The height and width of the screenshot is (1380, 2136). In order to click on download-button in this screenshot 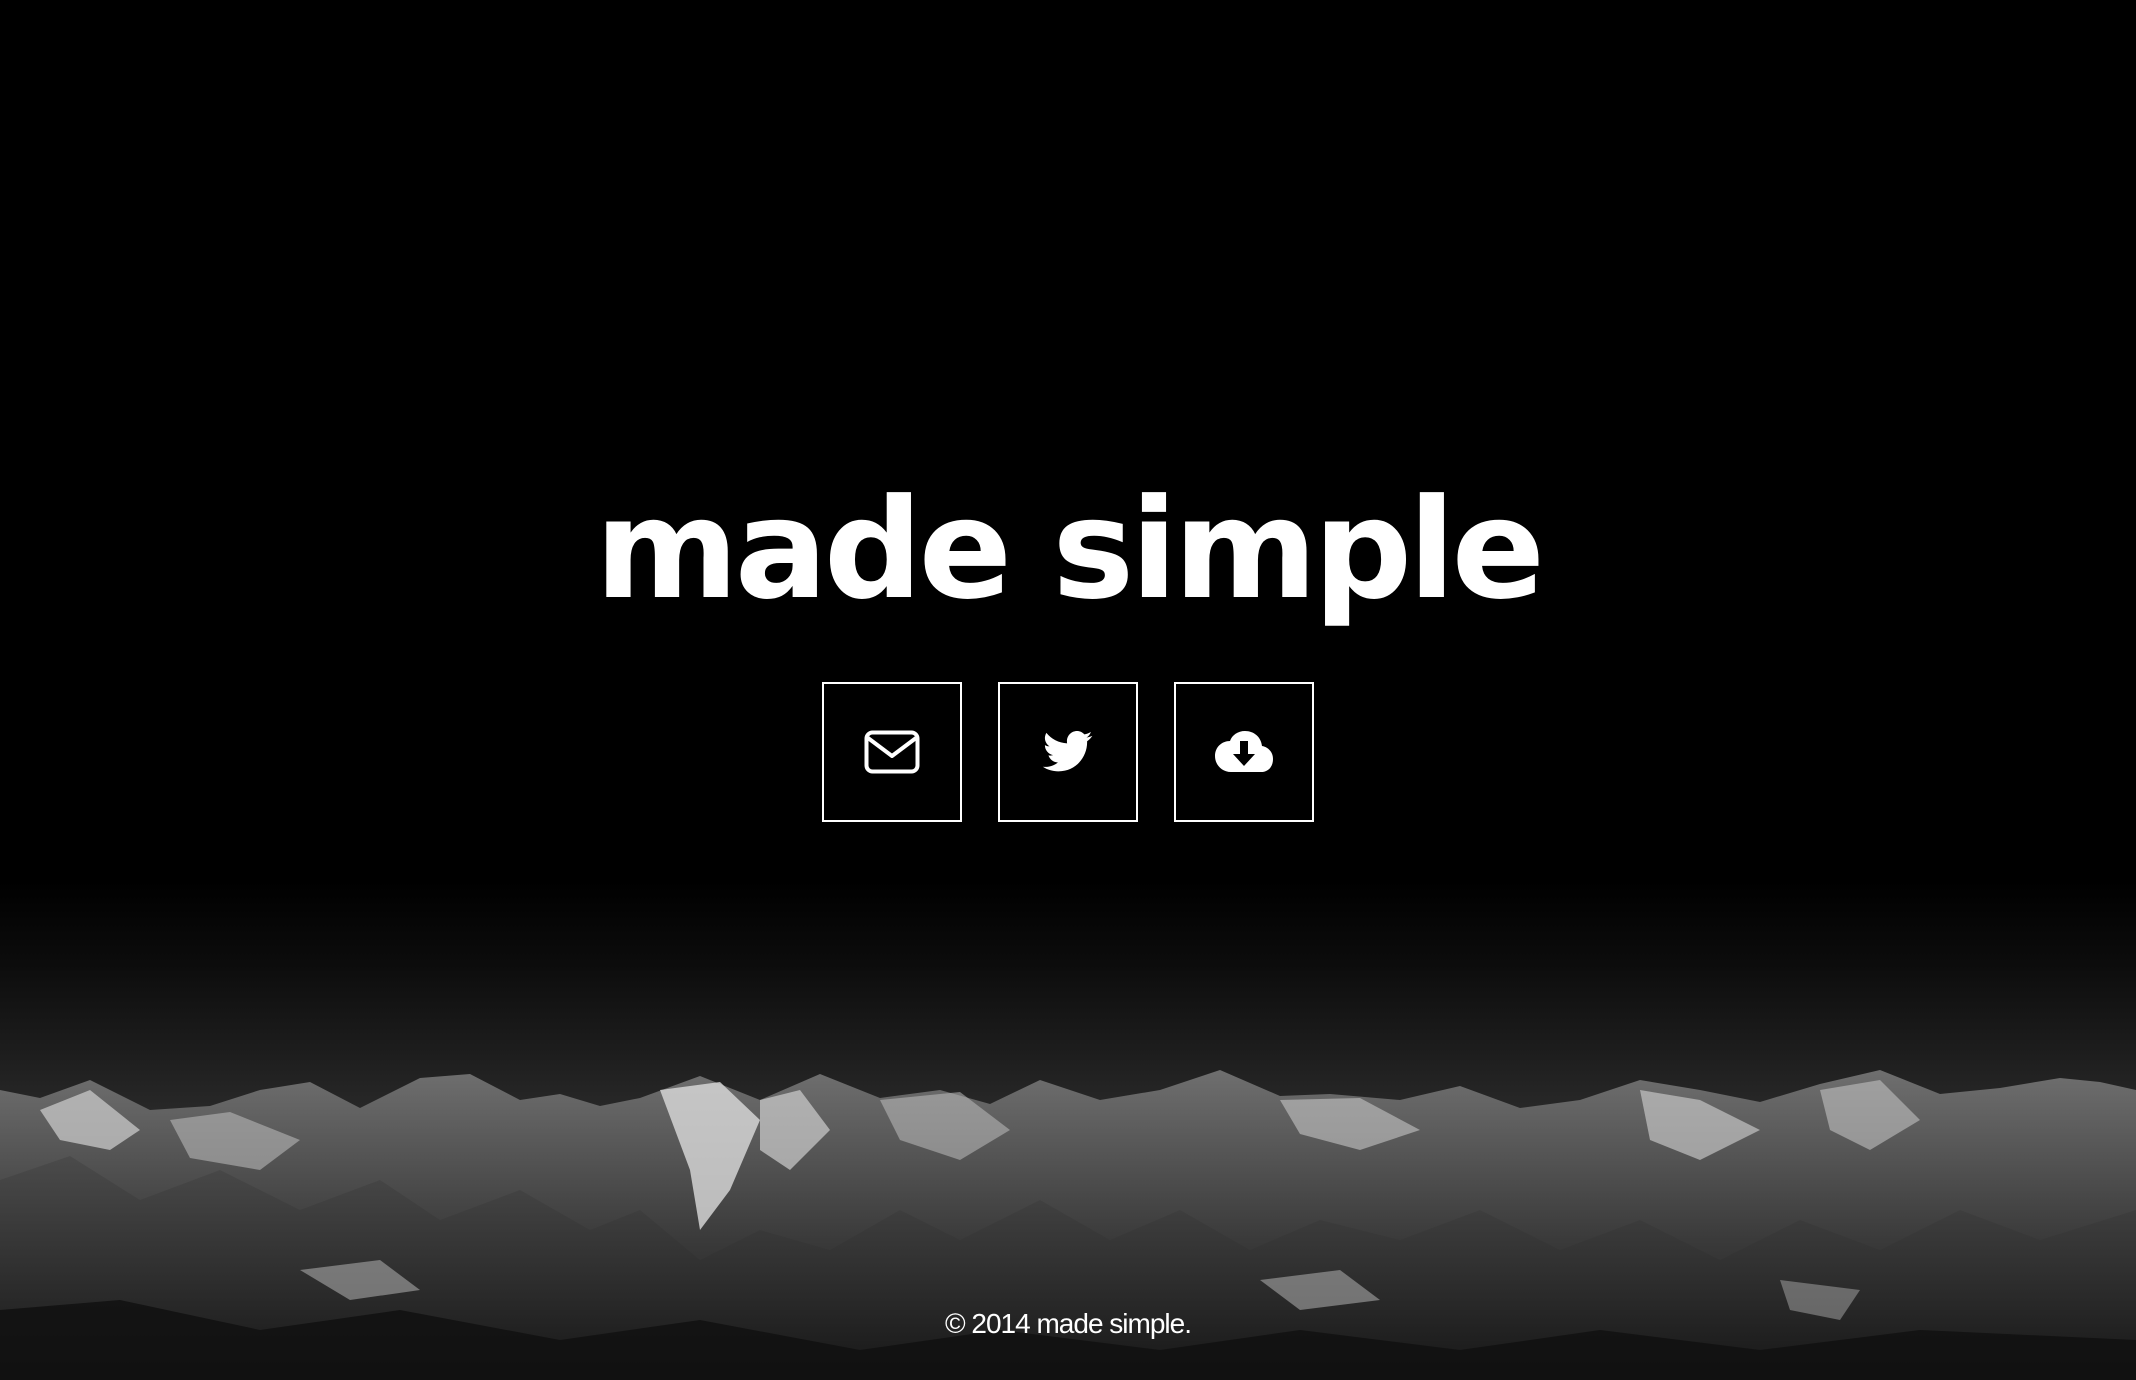, I will do `click(1244, 752)`.